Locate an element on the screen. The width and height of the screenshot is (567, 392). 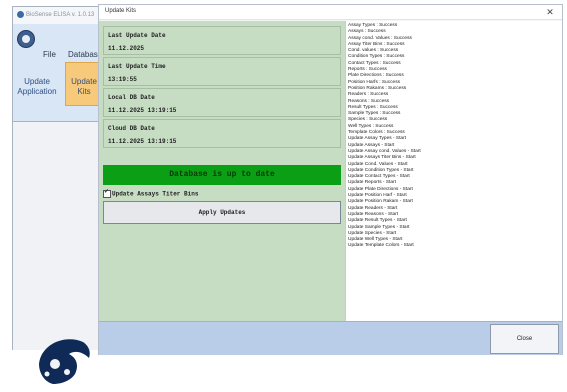
last-update-time-value: 13:19:55 is located at coordinates (122, 79).